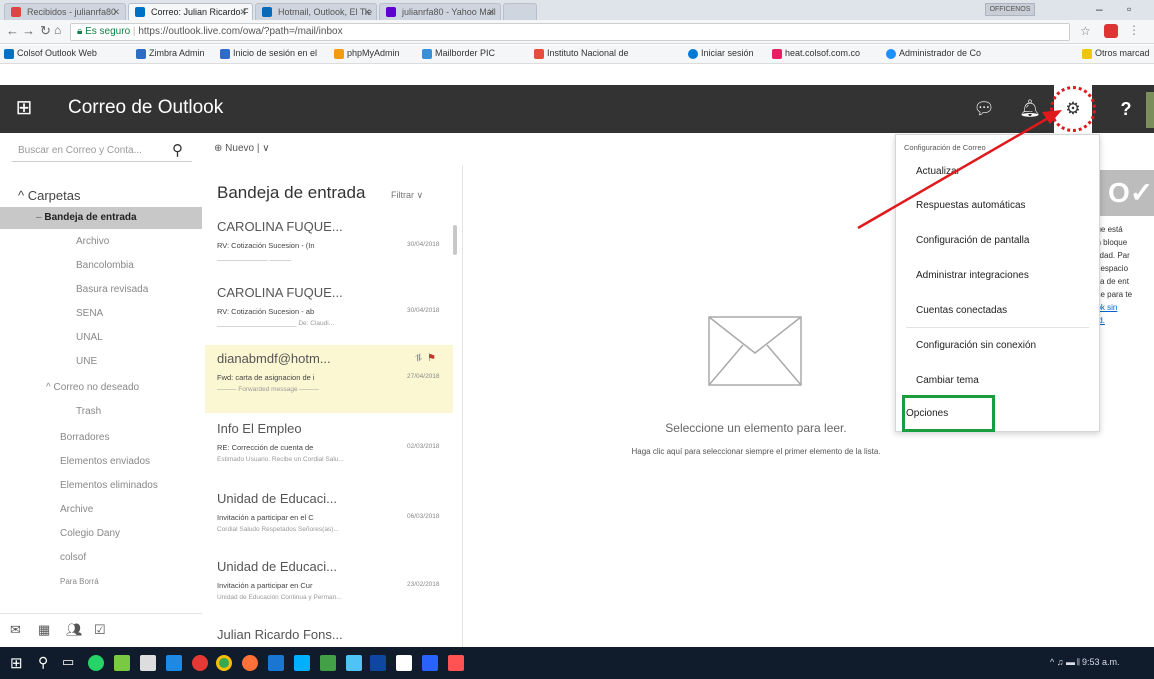 Image resolution: width=1154 pixels, height=679 pixels. What do you see at coordinates (170, 53) in the screenshot?
I see `bookmark-item: Zimbra Admin` at bounding box center [170, 53].